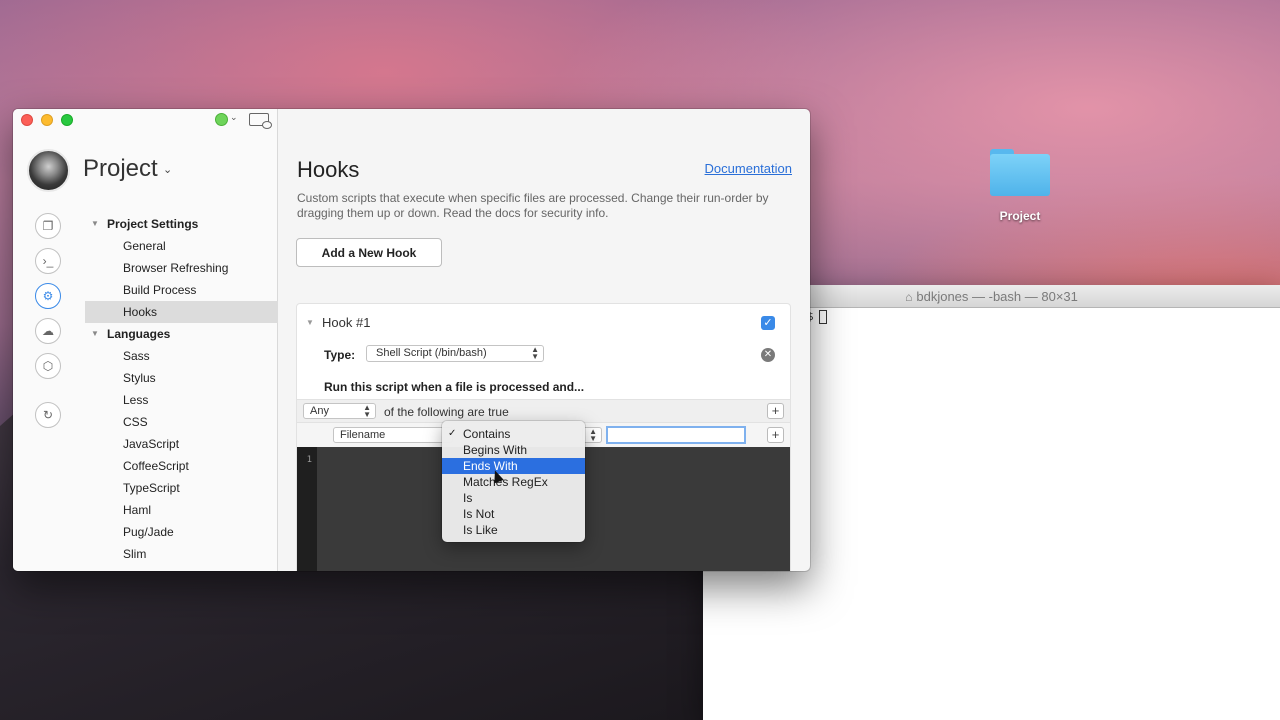 The height and width of the screenshot is (720, 1280). I want to click on rule-value-input, so click(676, 435).